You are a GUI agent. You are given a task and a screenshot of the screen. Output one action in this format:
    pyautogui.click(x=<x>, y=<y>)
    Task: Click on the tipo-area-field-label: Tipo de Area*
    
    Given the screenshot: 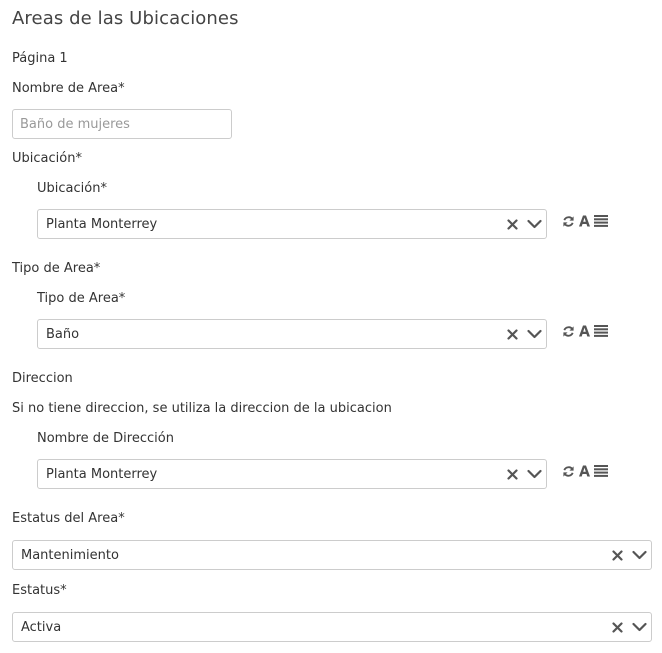 What is the action you would take?
    pyautogui.click(x=81, y=298)
    